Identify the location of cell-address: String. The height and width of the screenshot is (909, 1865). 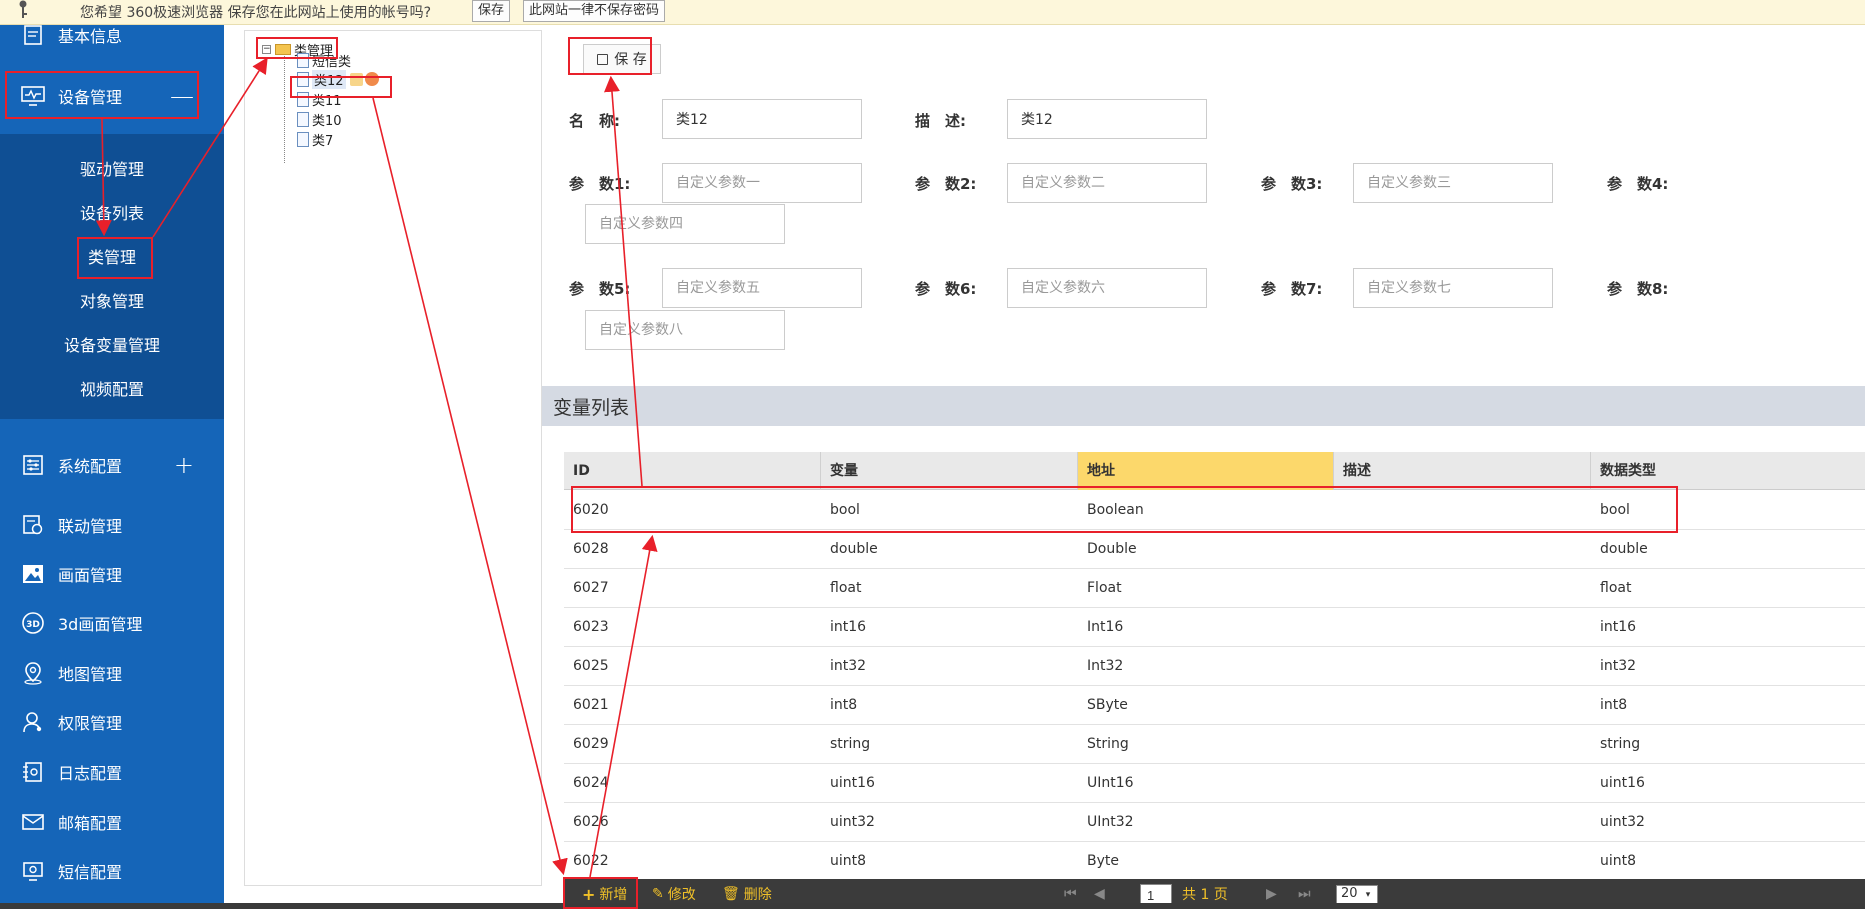
(1108, 744).